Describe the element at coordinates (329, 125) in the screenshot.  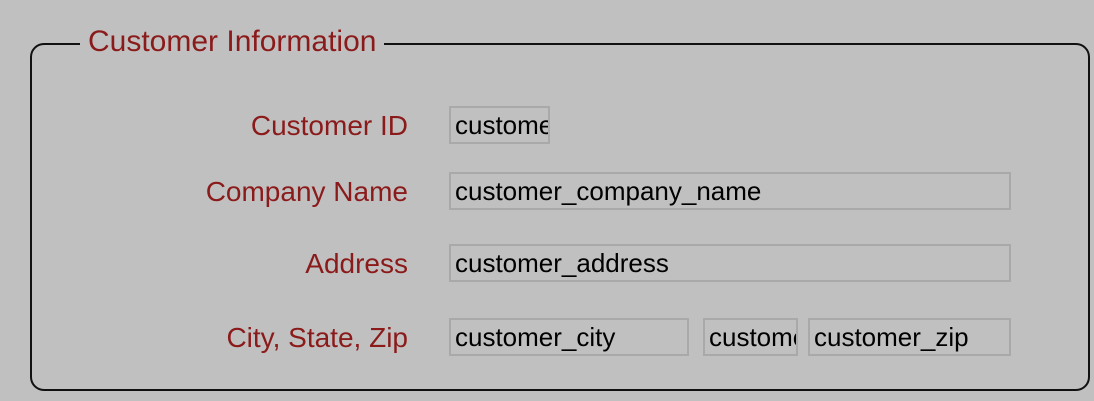
I see `customer-id-label: Customer ID` at that location.